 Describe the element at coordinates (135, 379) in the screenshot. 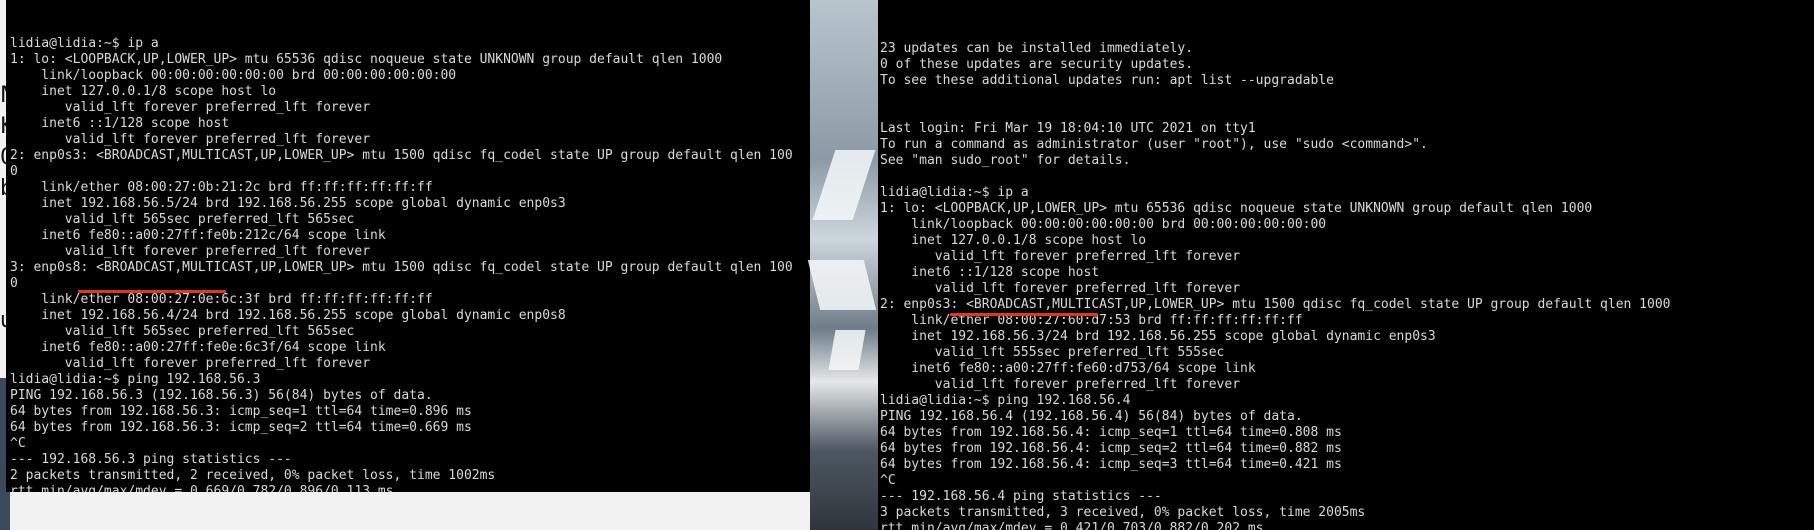

I see `terminal-line: lidia@lidia:~$ ping 192.168.56.3` at that location.